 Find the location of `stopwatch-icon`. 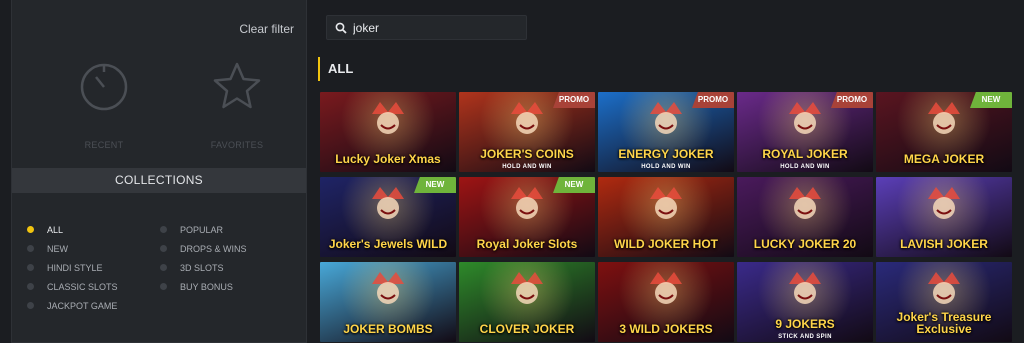

stopwatch-icon is located at coordinates (104, 87).